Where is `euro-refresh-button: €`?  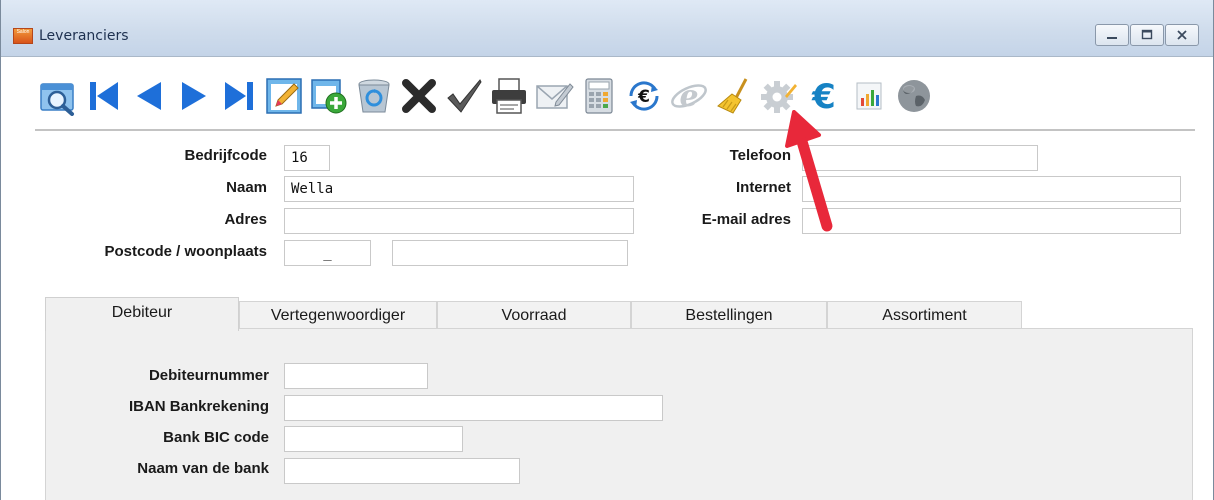
euro-refresh-button: € is located at coordinates (644, 96).